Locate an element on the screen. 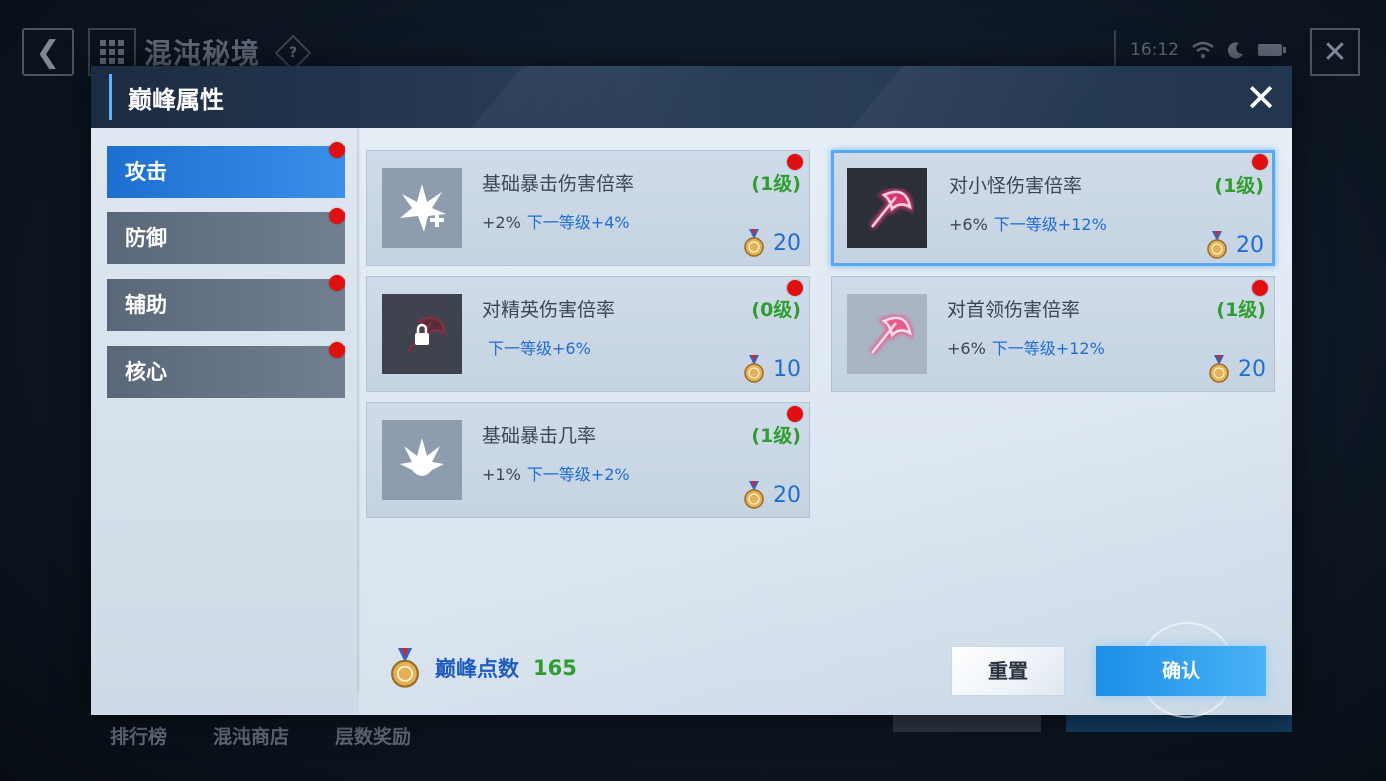 Image resolution: width=1386 pixels, height=781 pixels. attribute-name: 基础暴击几率 is located at coordinates (539, 436).